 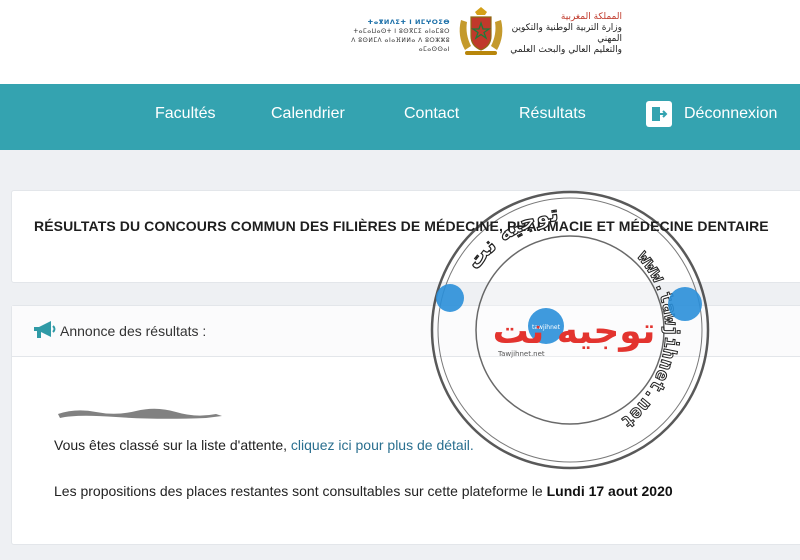 What do you see at coordinates (431, 117) in the screenshot?
I see `nav-contact: Contact` at bounding box center [431, 117].